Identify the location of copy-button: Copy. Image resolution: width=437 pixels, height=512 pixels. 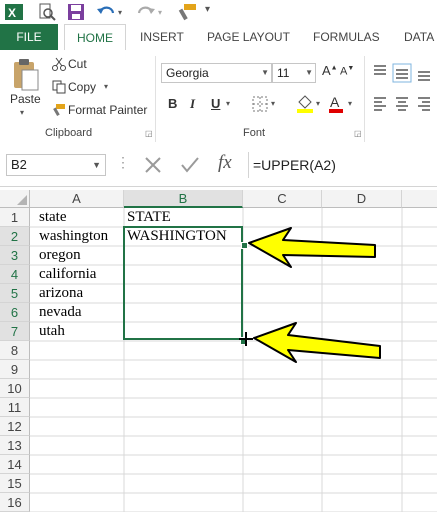
(82, 87).